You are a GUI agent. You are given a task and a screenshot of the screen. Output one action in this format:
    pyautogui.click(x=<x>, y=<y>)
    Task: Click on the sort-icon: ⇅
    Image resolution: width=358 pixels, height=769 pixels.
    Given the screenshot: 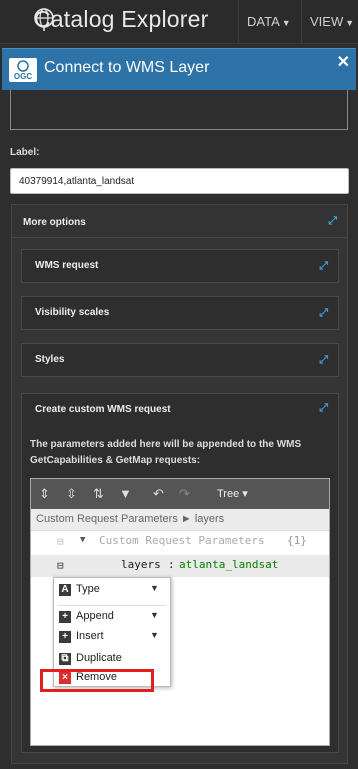 What is the action you would take?
    pyautogui.click(x=98, y=494)
    